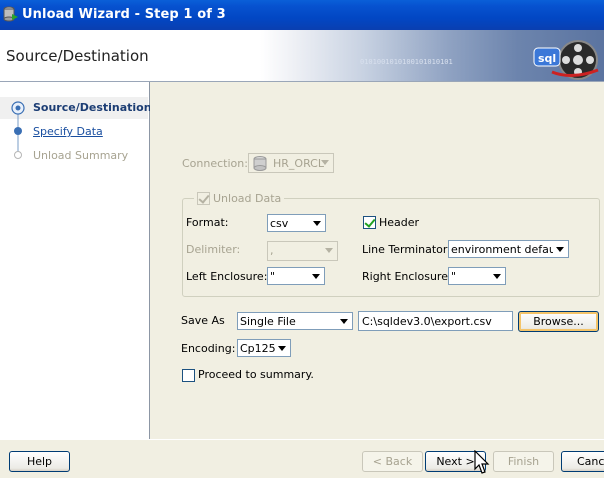 Image resolution: width=604 pixels, height=478 pixels. Describe the element at coordinates (482, 462) in the screenshot. I see `mouse-cursor-icon` at that location.